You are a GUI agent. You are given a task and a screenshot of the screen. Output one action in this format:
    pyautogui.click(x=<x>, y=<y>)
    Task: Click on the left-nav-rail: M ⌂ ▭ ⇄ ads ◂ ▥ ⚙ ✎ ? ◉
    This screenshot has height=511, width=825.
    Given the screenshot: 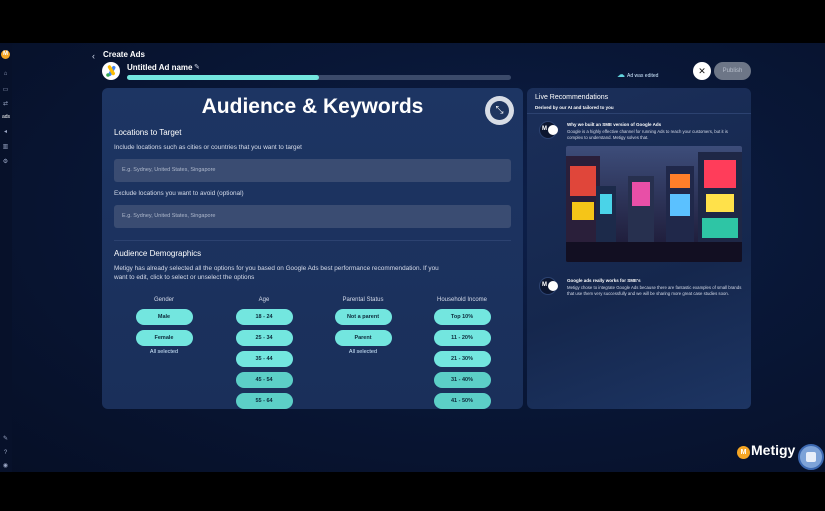 What is the action you would take?
    pyautogui.click(x=6, y=257)
    